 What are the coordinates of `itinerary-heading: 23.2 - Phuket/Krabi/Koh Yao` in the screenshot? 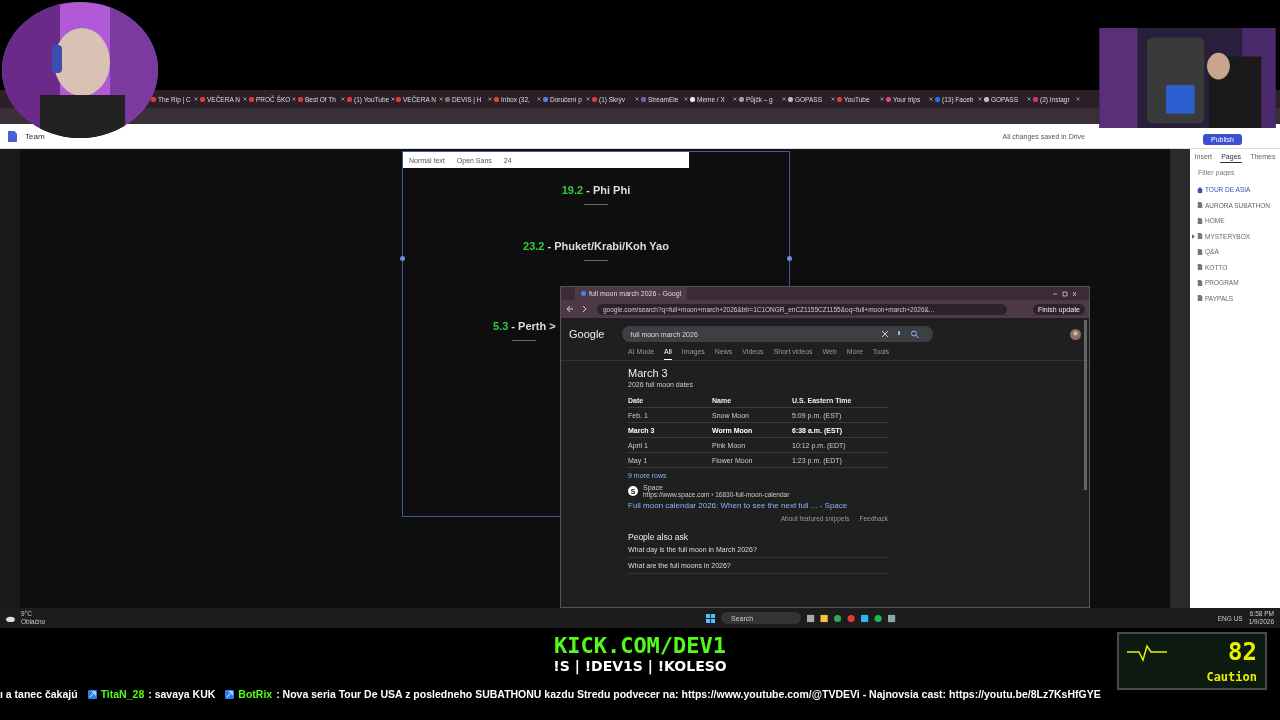 It's located at (596, 246).